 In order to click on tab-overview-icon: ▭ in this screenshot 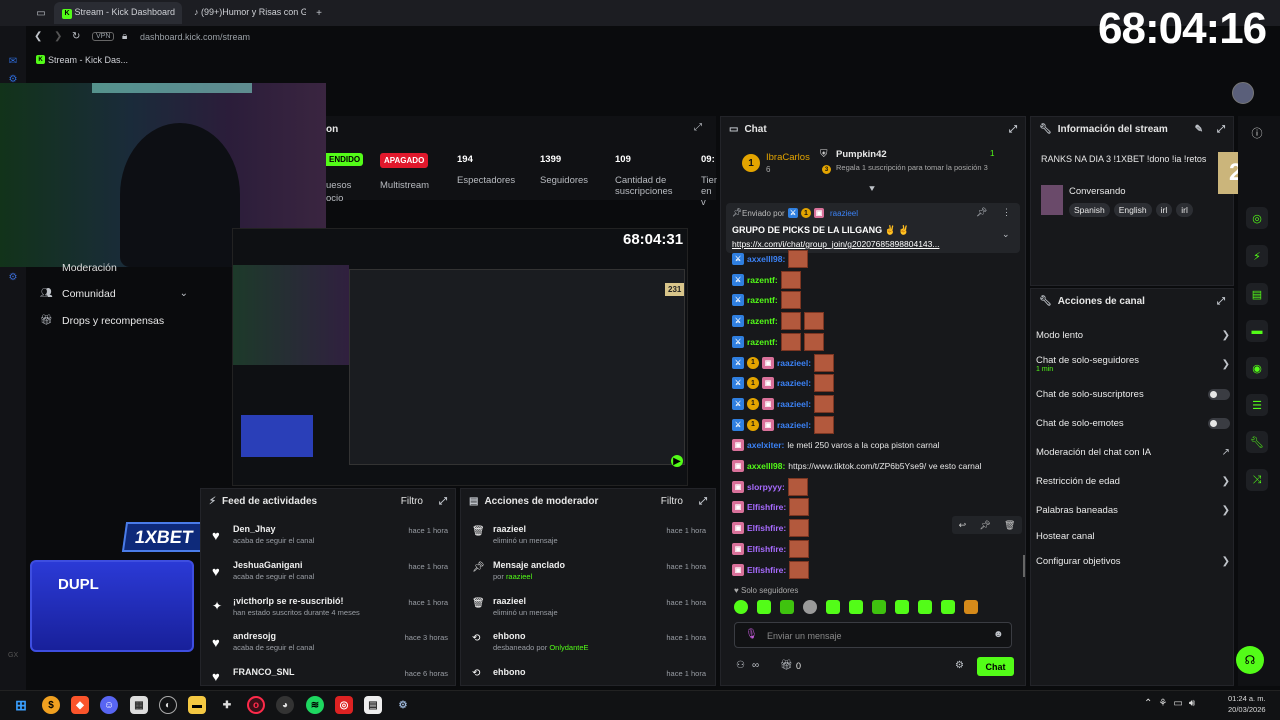, I will do `click(41, 13)`.